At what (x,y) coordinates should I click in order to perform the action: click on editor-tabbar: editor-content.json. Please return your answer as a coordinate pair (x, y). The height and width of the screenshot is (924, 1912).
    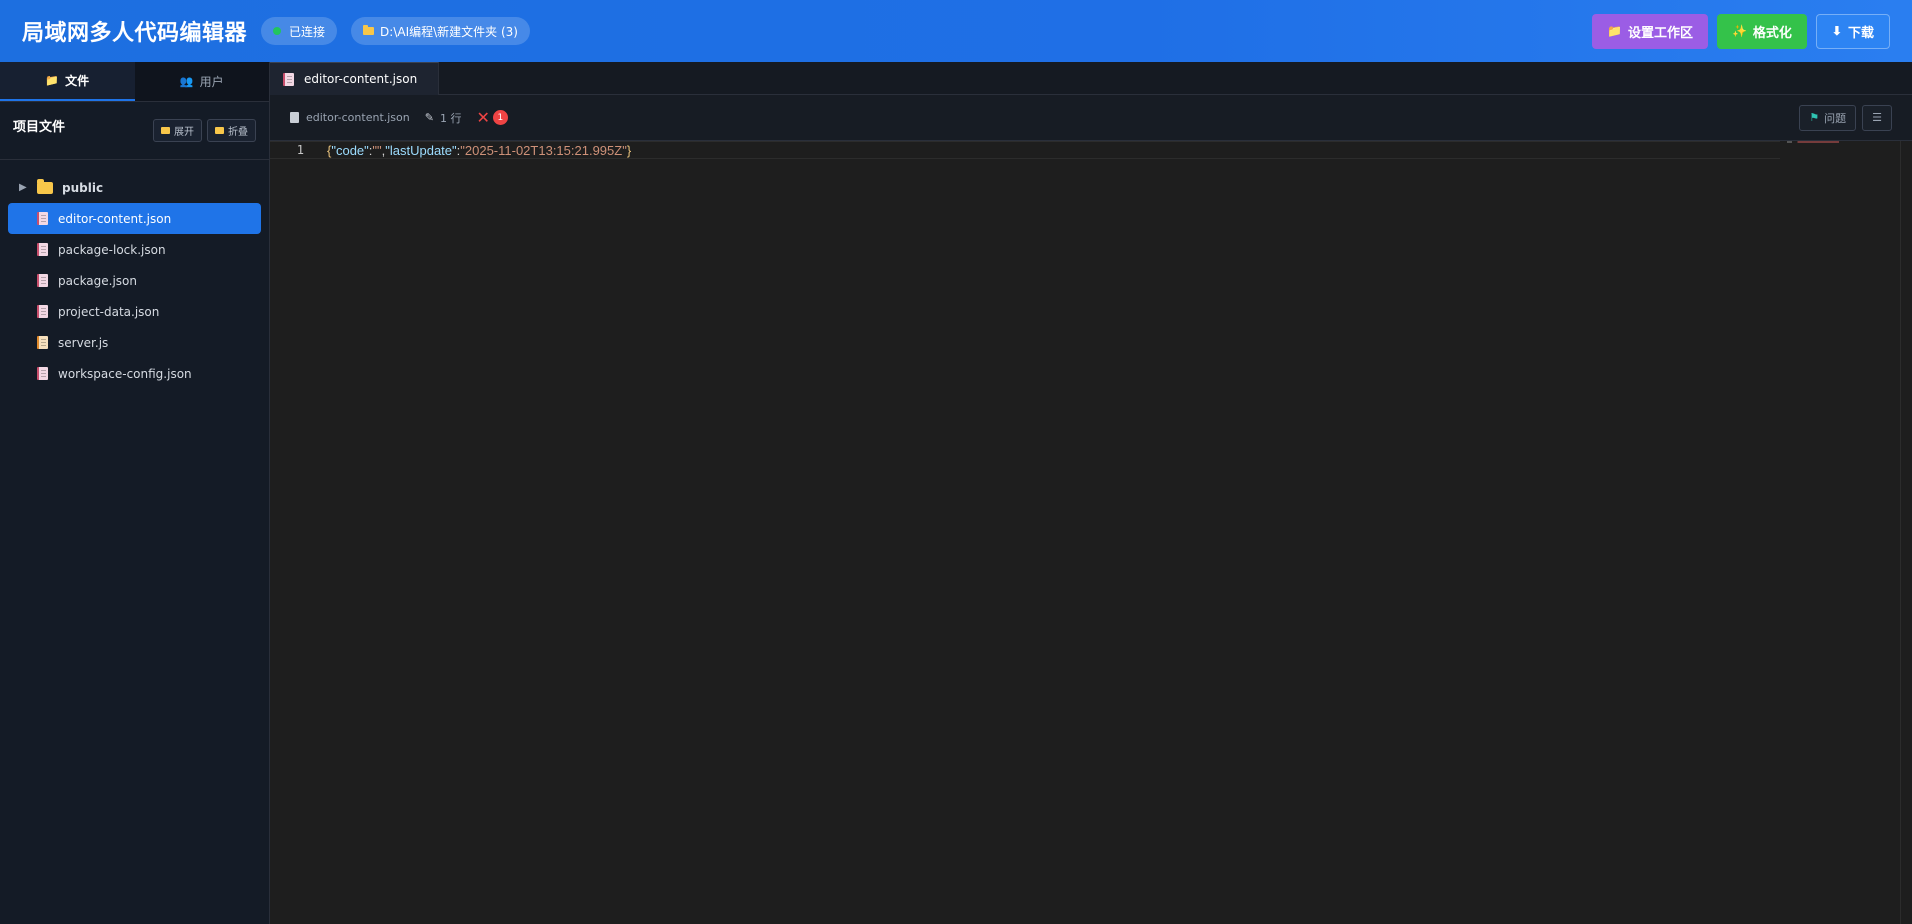
    Looking at the image, I should click on (1091, 78).